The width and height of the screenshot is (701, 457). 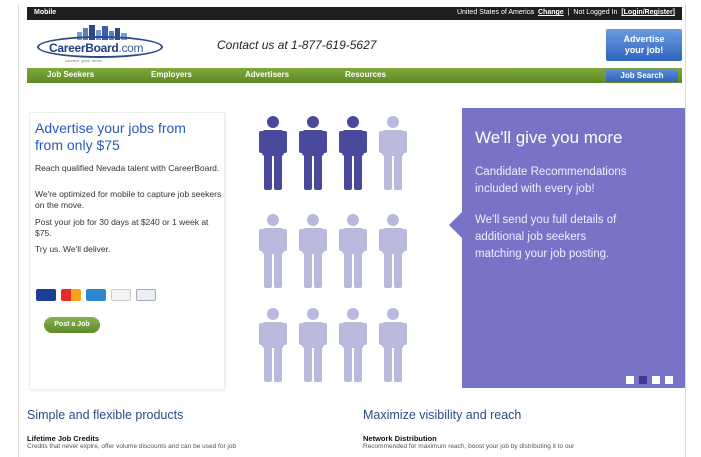 I want to click on job-search-button: Job Search, so click(x=642, y=75).